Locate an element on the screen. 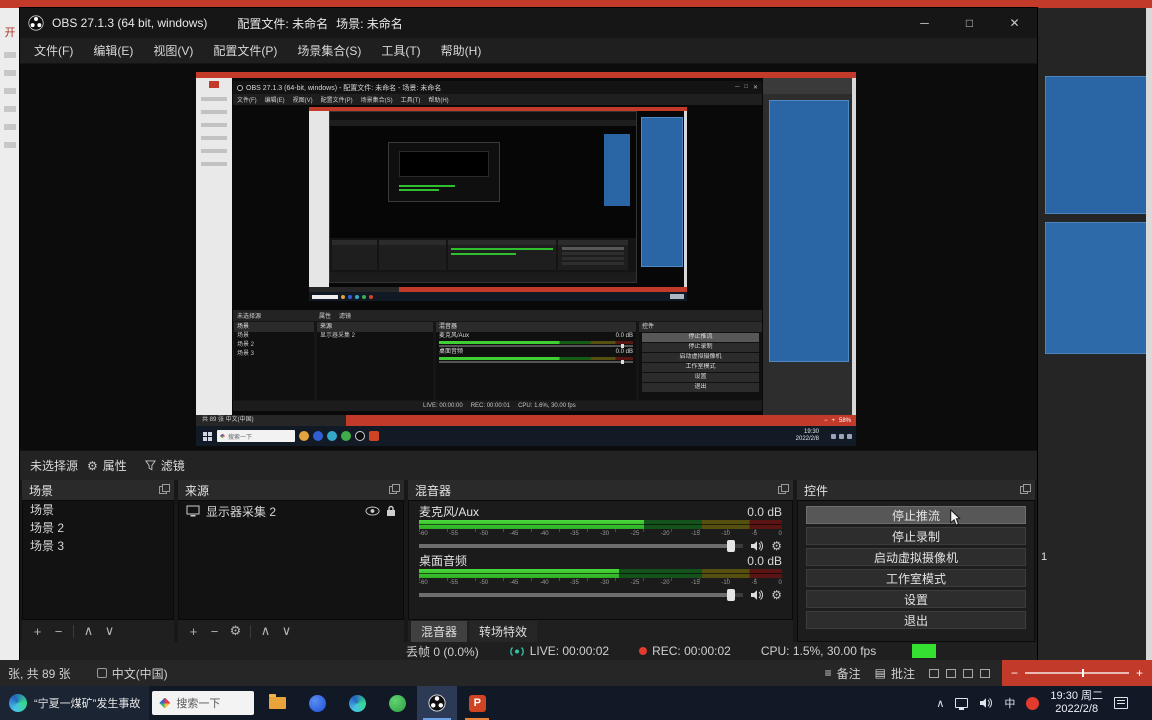 This screenshot has height=720, width=1152. tab-mixer: 混音器 is located at coordinates (439, 631).